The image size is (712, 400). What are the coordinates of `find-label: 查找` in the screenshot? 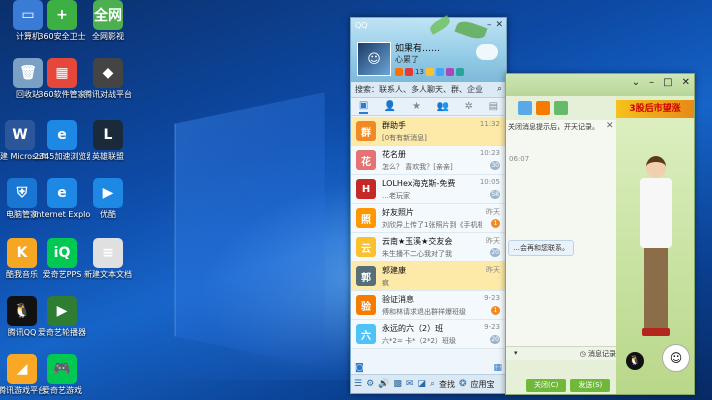 It's located at (447, 384).